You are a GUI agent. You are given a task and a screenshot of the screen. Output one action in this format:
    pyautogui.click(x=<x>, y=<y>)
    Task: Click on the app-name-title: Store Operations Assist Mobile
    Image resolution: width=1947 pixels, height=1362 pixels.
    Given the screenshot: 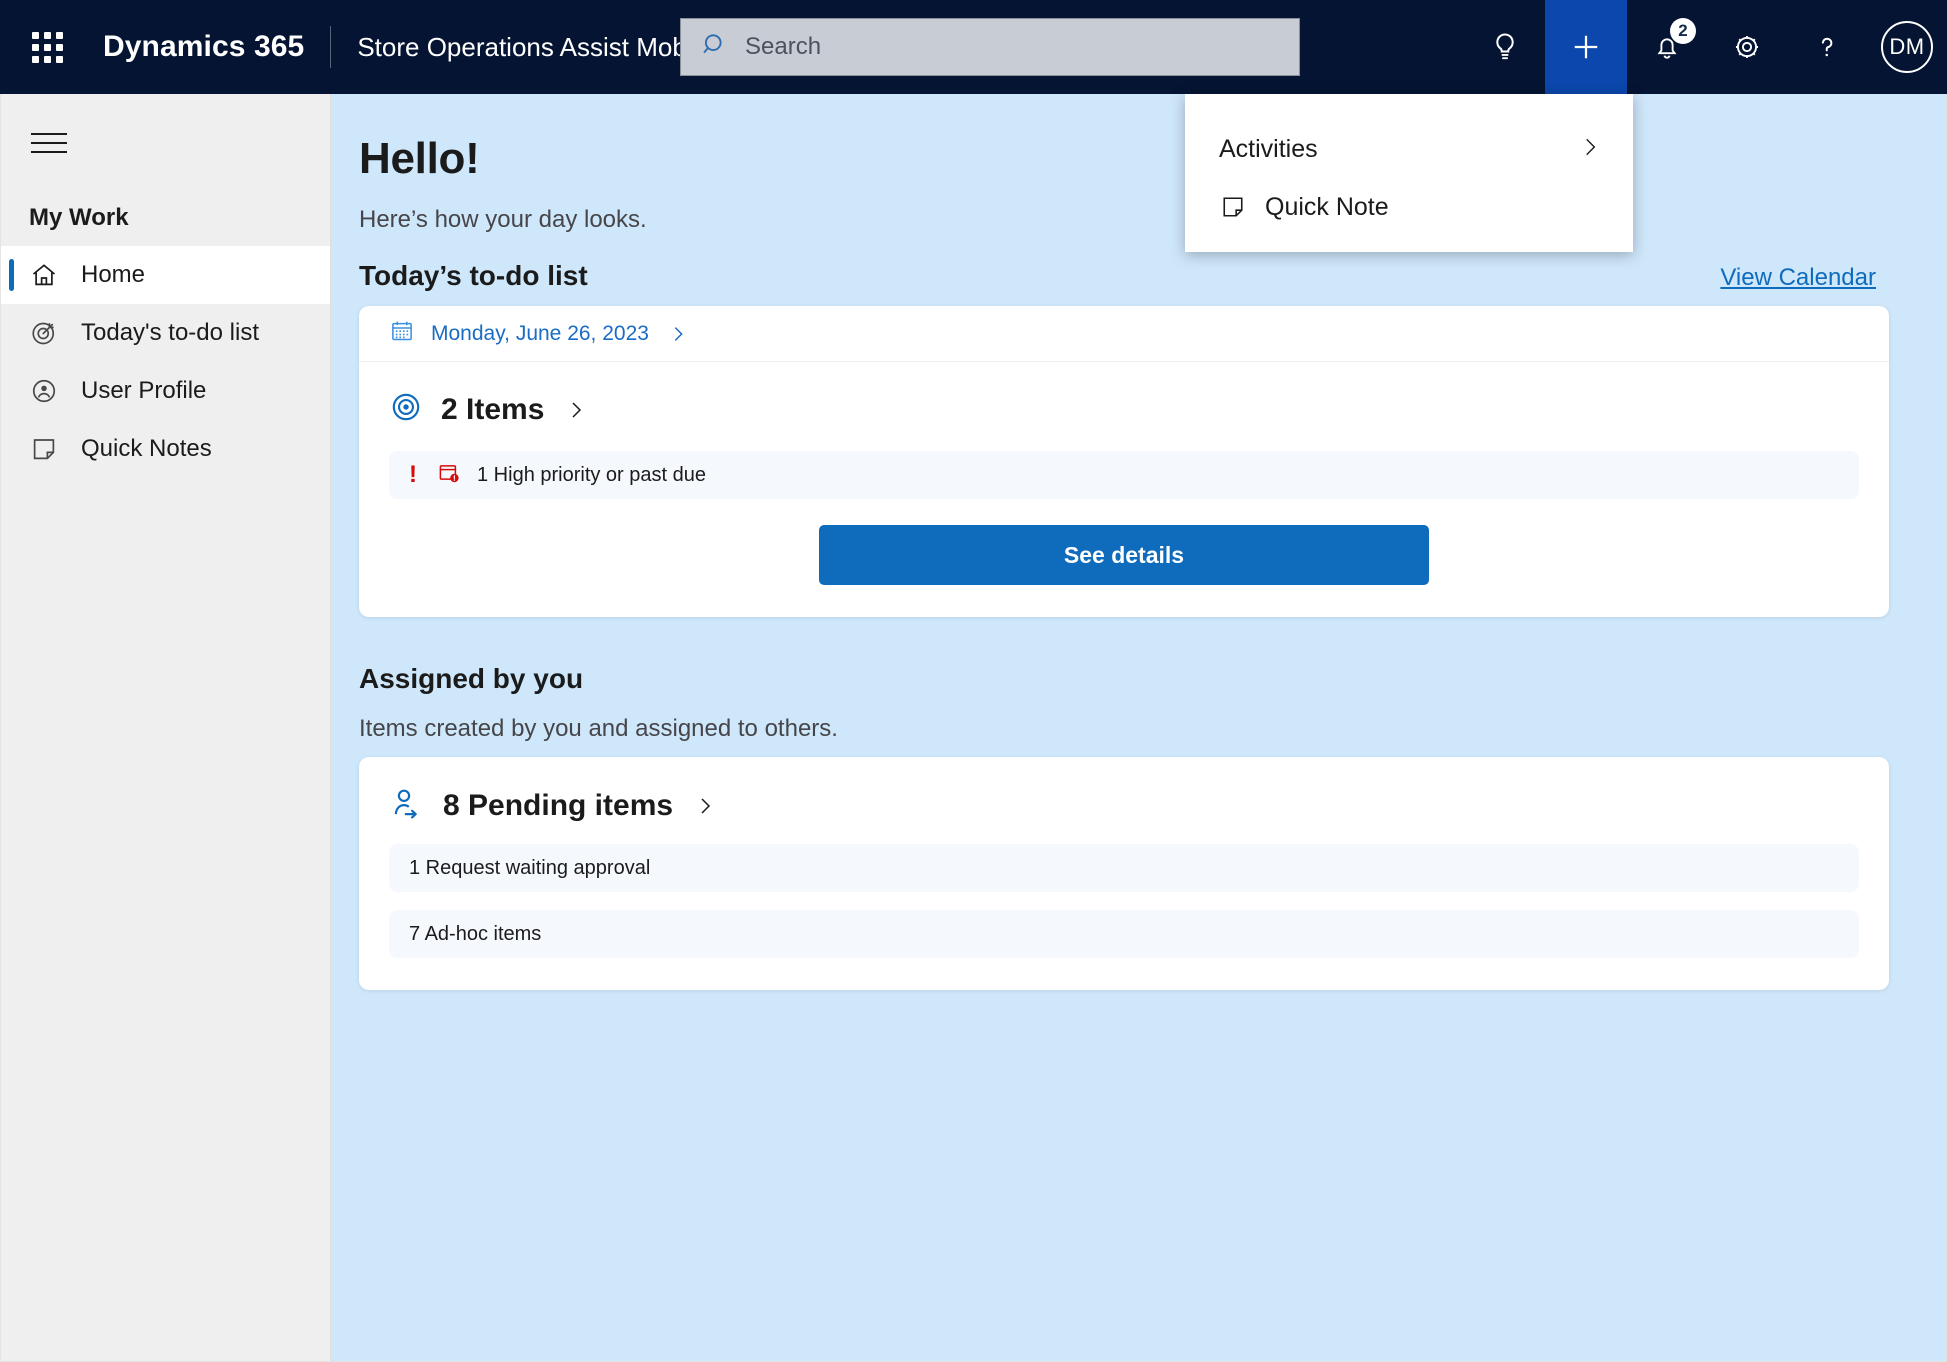 What is the action you would take?
    pyautogui.click(x=535, y=46)
    